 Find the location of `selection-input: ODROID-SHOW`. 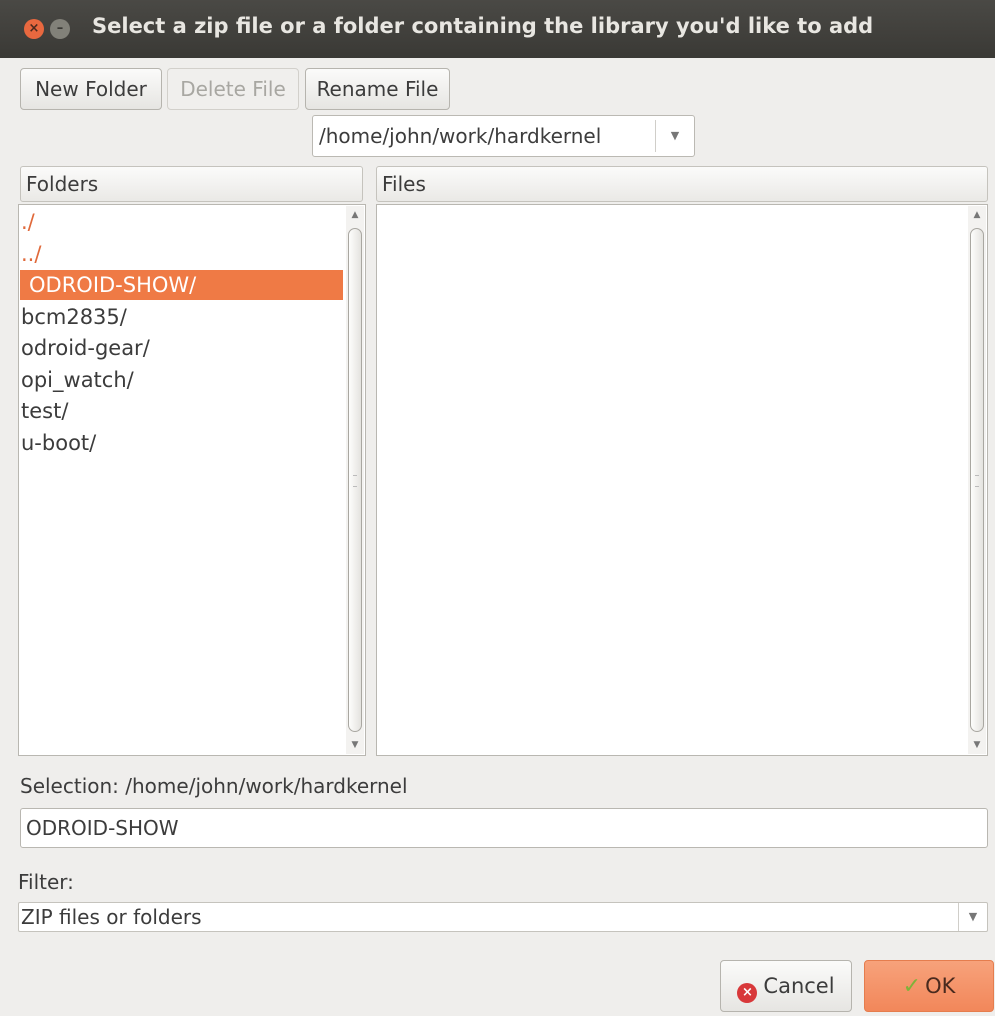

selection-input: ODROID-SHOW is located at coordinates (504, 828).